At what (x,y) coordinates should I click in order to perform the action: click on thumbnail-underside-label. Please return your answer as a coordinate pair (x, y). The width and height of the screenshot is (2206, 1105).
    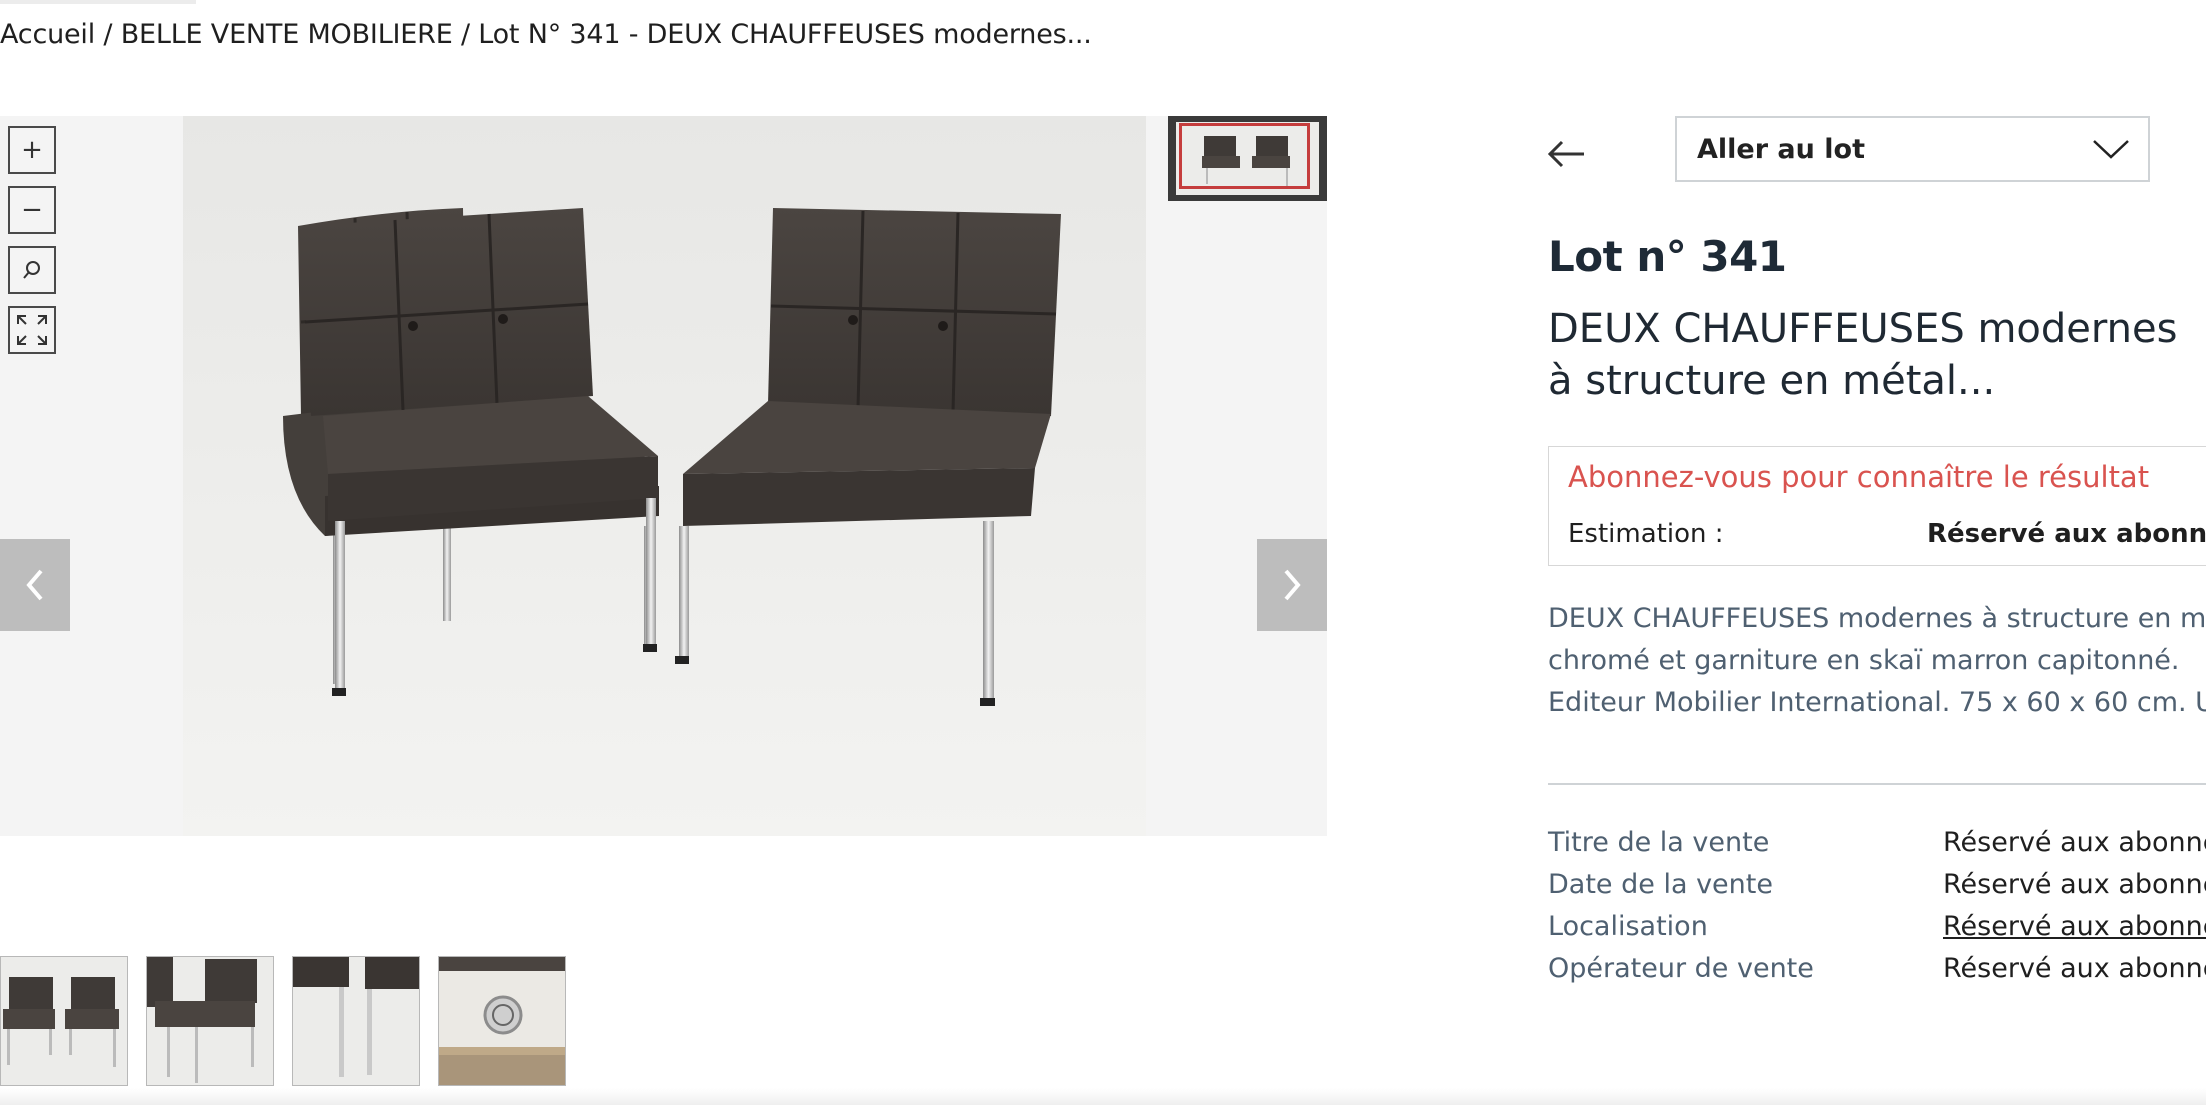
    Looking at the image, I should click on (502, 1021).